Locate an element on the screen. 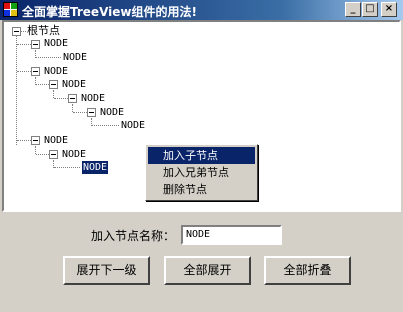 The height and width of the screenshot is (312, 403). window-title: 全面掌握TreeView组件的用法! is located at coordinates (109, 12).